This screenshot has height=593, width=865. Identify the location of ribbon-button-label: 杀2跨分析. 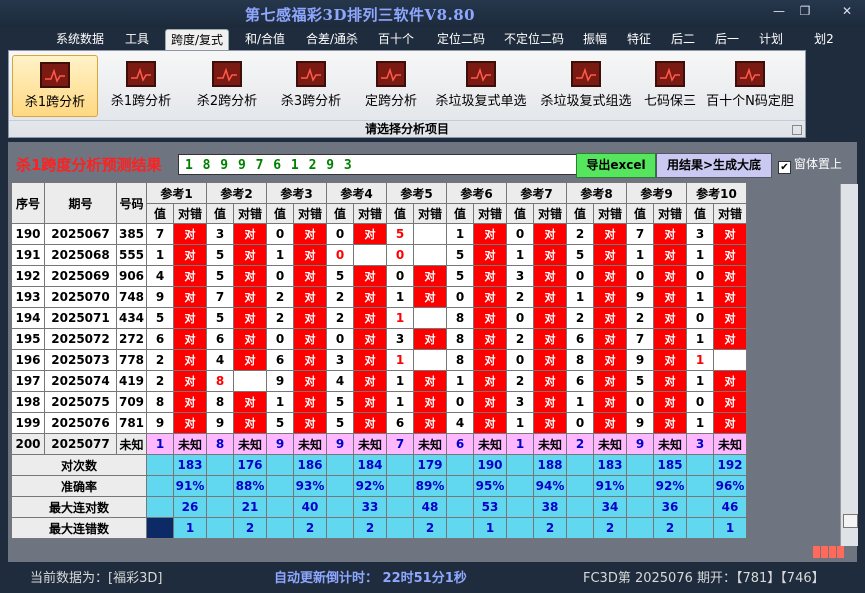
(227, 101).